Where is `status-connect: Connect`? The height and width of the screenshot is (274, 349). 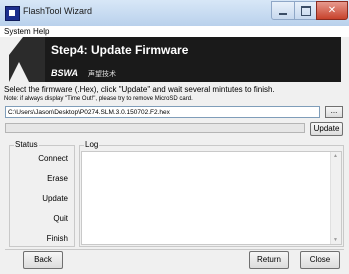
status-connect: Connect is located at coordinates (53, 158).